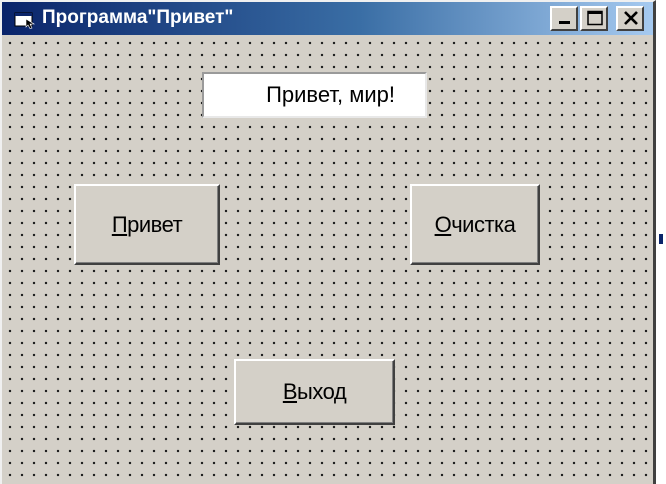  Describe the element at coordinates (327, 18) in the screenshot. I see `title-bar: Программа"Привет"` at that location.